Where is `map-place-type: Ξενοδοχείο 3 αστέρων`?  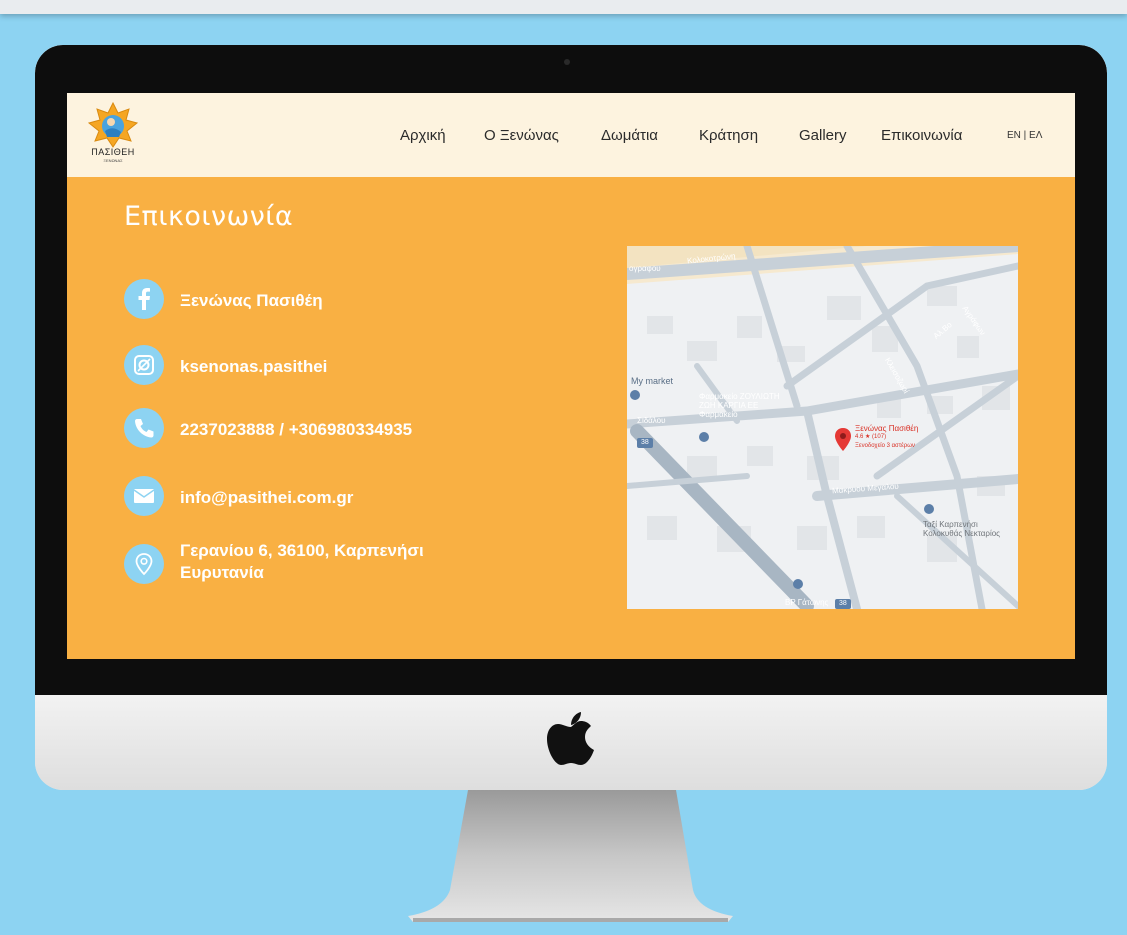 map-place-type: Ξενοδοχείο 3 αστέρων is located at coordinates (885, 446).